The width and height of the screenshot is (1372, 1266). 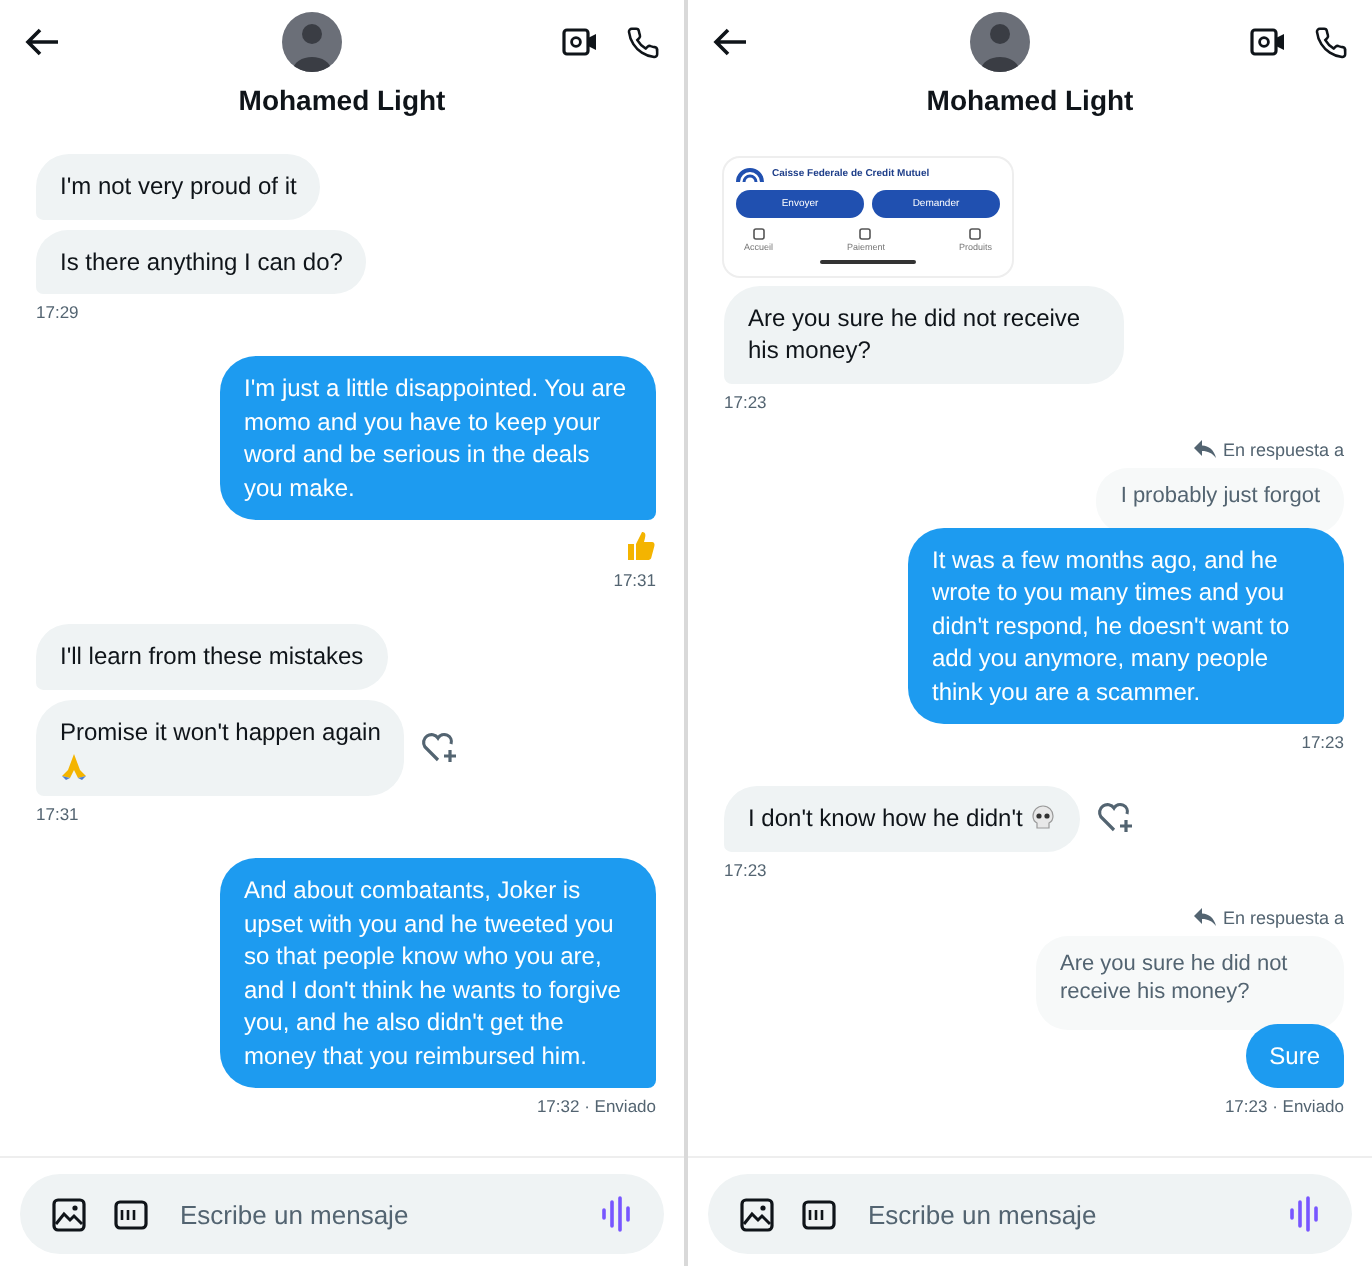 What do you see at coordinates (178, 186) in the screenshot?
I see `message-bubble: I'm not very proud of it` at bounding box center [178, 186].